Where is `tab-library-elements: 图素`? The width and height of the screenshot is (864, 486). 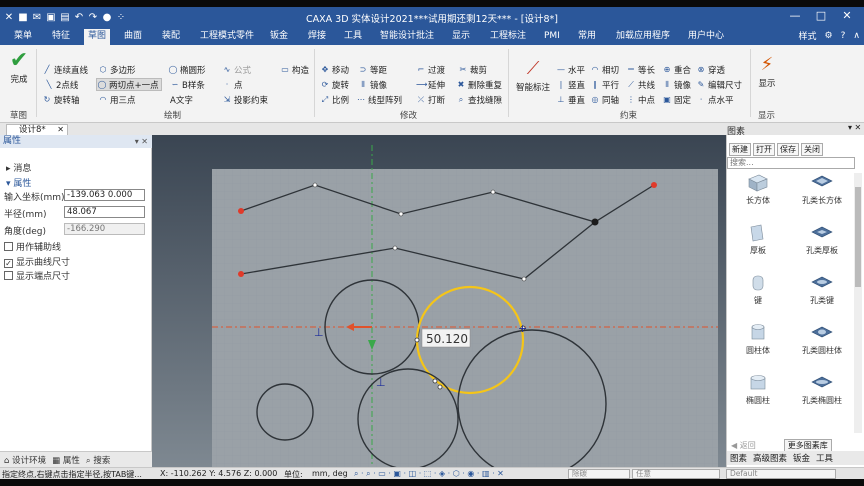
tab-library-elements: 图素 is located at coordinates (738, 458).